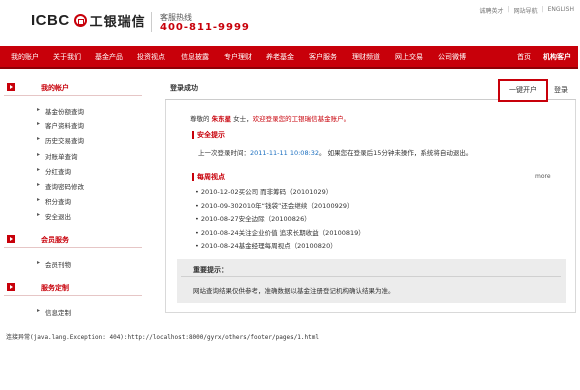  I want to click on logo-text-en: ICBC, so click(50, 20).